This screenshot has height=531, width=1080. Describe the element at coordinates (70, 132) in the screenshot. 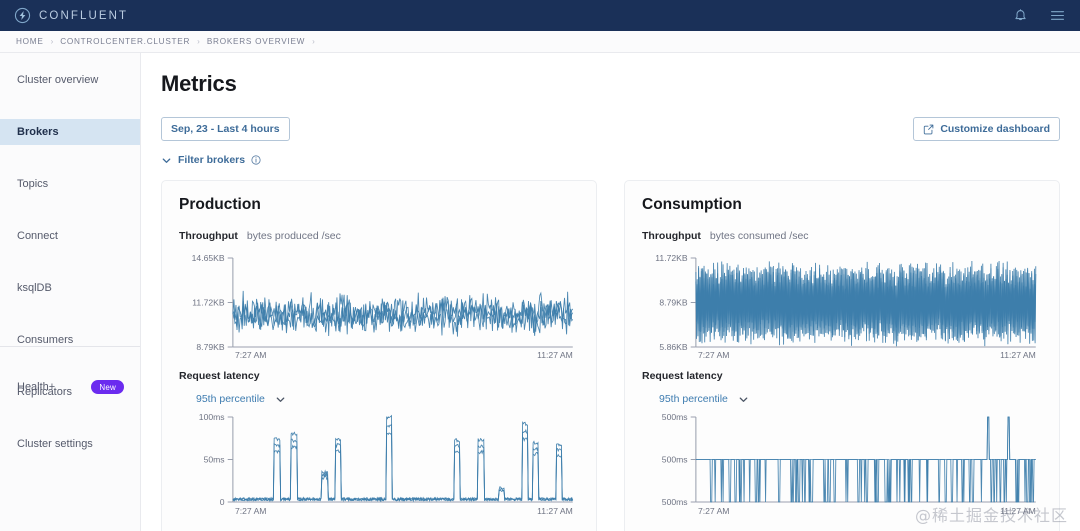

I see `sidebar-item-brokers: Brokers` at that location.